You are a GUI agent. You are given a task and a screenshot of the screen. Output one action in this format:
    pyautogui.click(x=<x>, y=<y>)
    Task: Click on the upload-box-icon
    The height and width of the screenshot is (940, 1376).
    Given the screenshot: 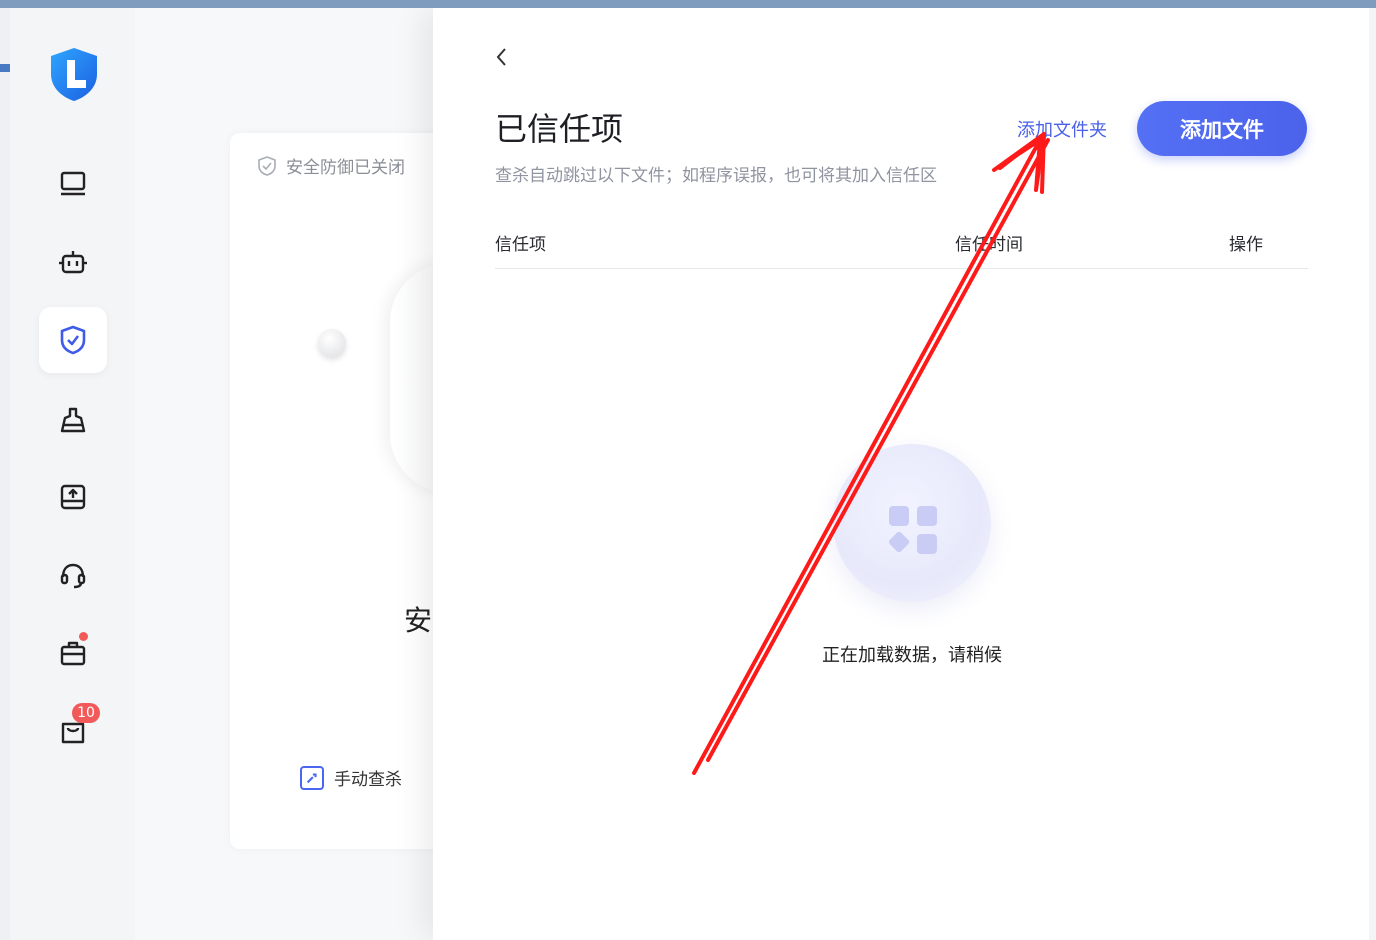 What is the action you would take?
    pyautogui.click(x=73, y=497)
    